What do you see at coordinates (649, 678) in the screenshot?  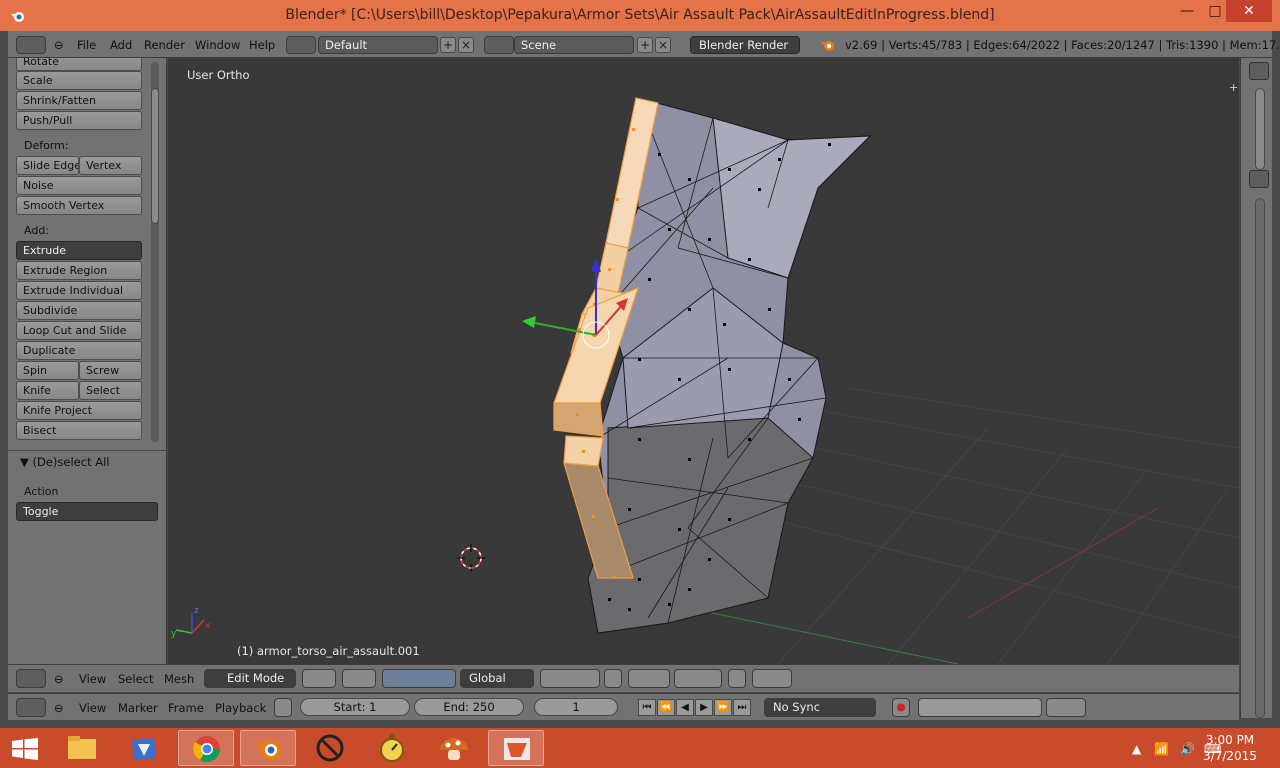 I see `proportional-edit-icon` at bounding box center [649, 678].